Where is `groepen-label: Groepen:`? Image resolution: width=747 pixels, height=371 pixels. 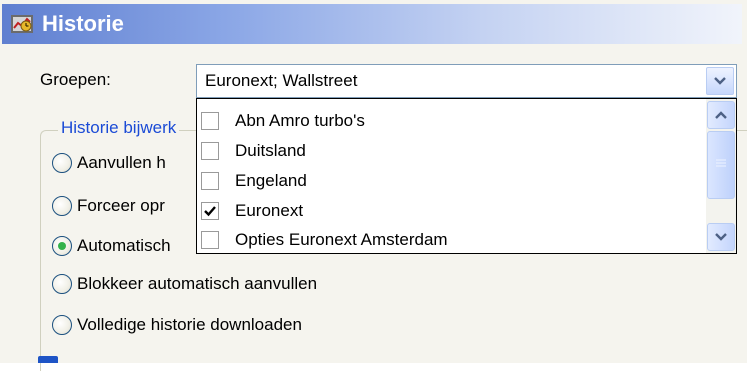 groepen-label: Groepen: is located at coordinates (75, 79).